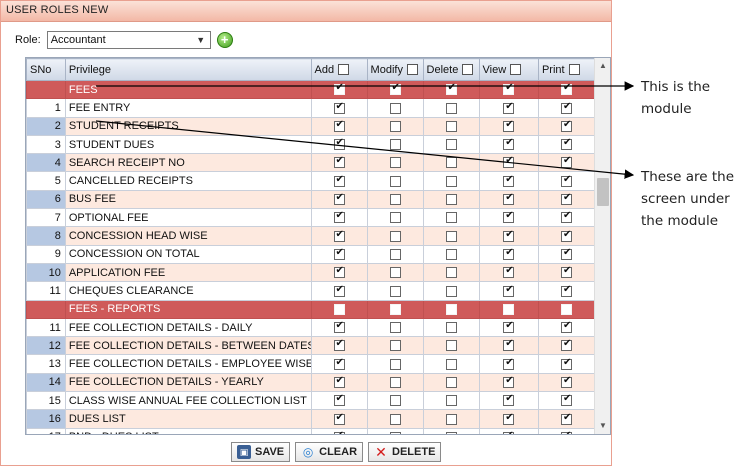  Describe the element at coordinates (311, 364) in the screenshot. I see `table-row: 13 FEE COLLECTION DETAILS - EMPLOYEE WISE` at that location.